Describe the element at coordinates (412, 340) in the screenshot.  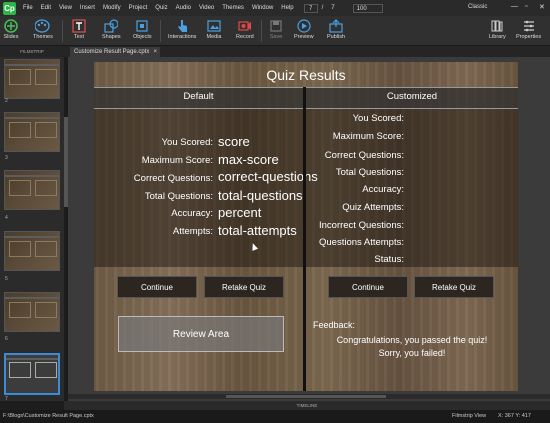
I see `pass-message: Congratulations, you passed the quiz!` at that location.